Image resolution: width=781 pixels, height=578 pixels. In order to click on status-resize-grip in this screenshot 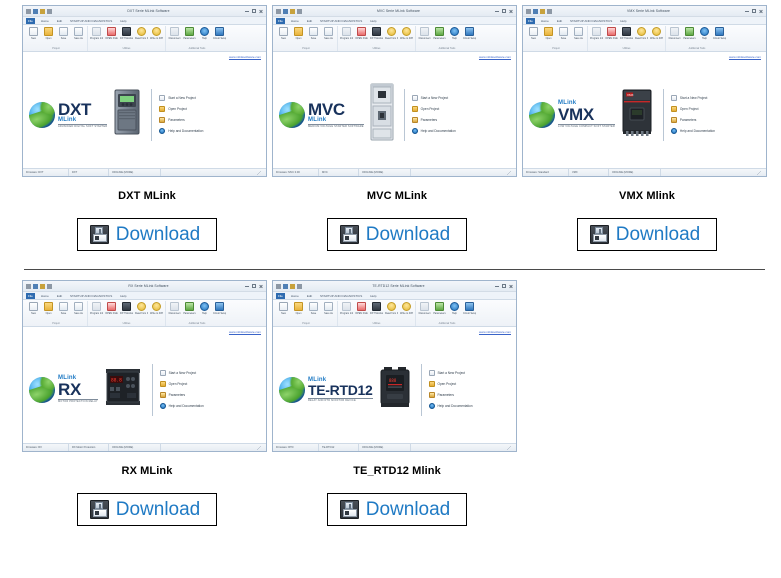, I will do `click(463, 447)`.